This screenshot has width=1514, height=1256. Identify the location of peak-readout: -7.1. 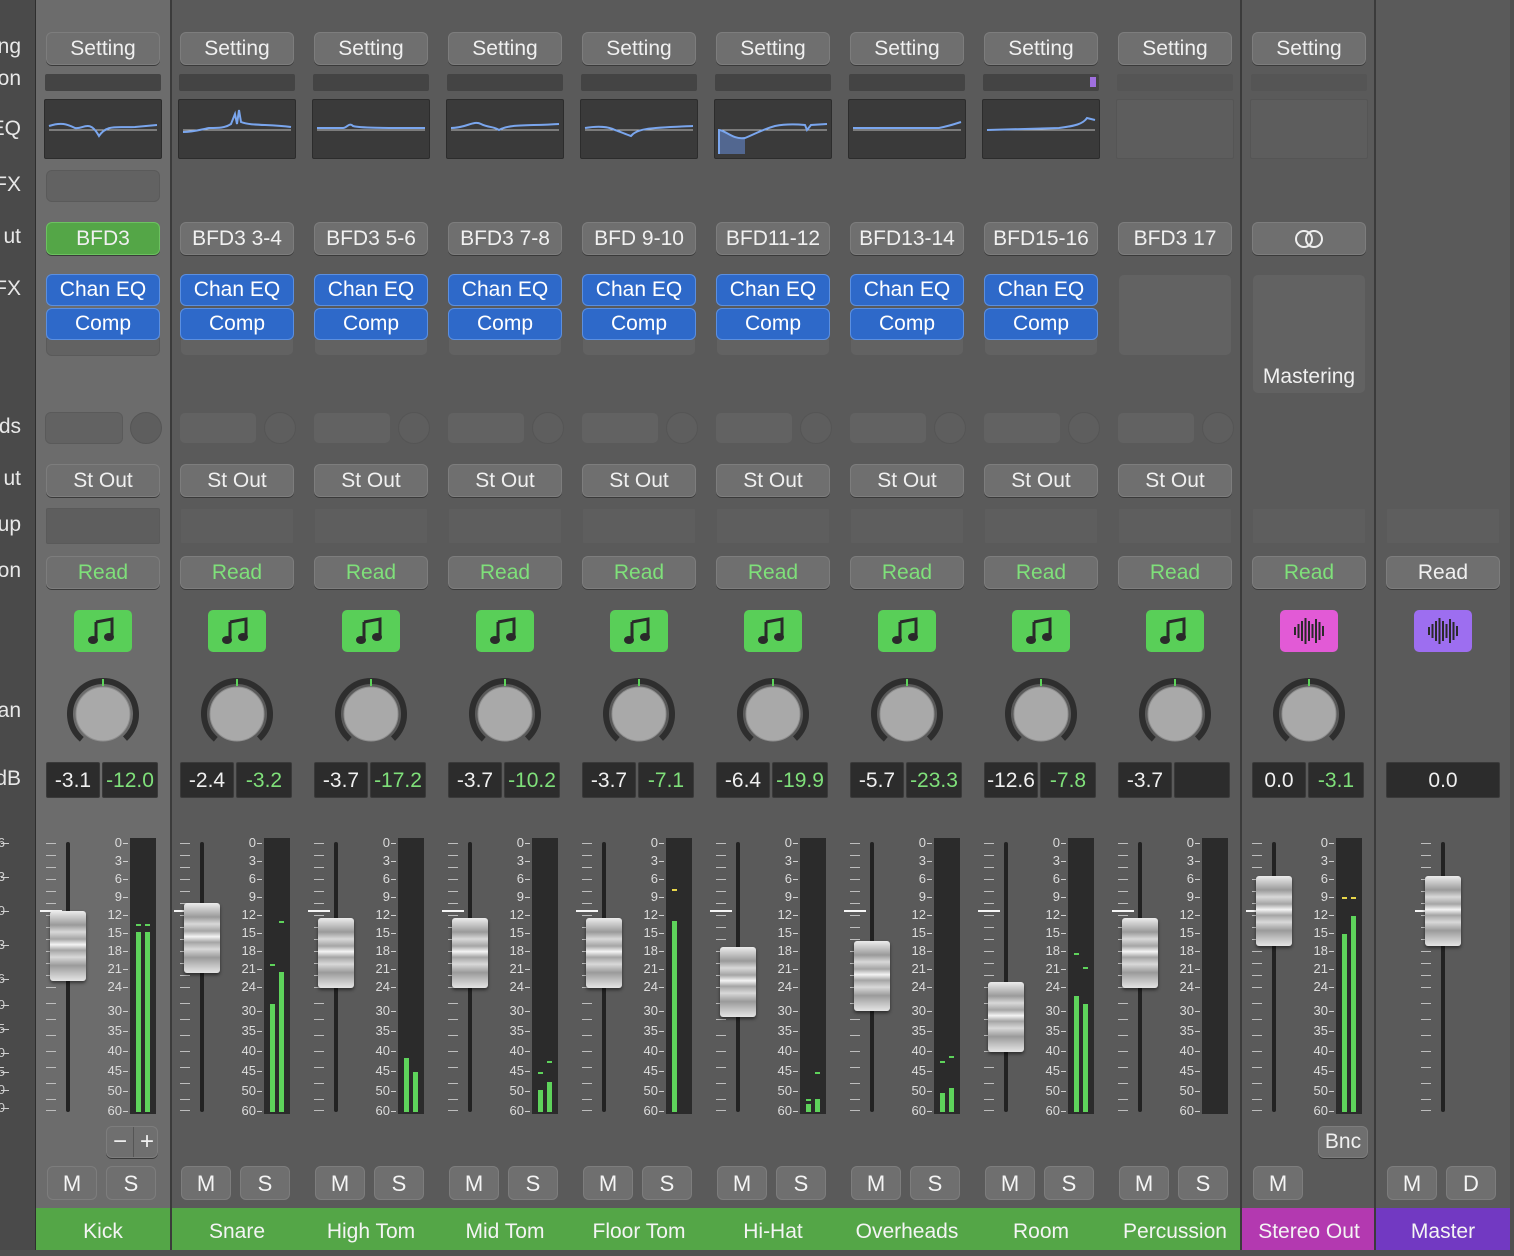
(666, 780).